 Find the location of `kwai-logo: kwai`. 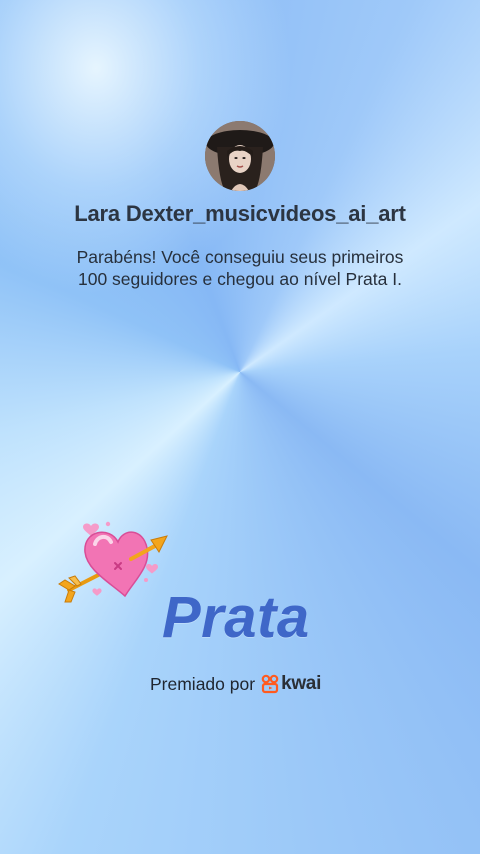

kwai-logo: kwai is located at coordinates (291, 684).